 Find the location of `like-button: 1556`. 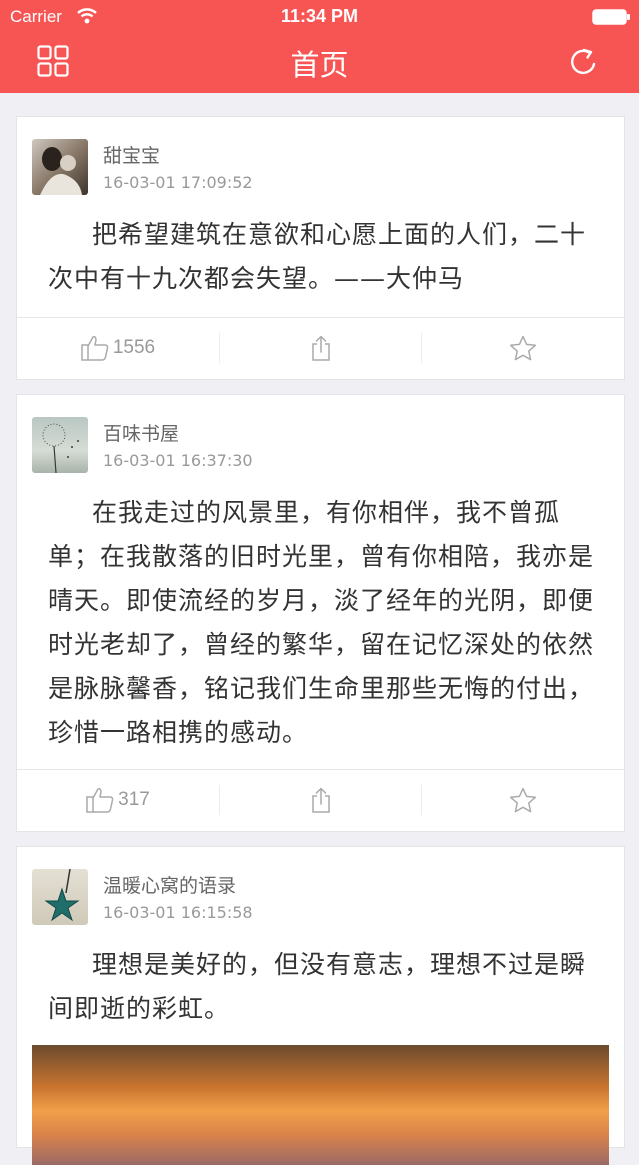

like-button: 1556 is located at coordinates (118, 348).